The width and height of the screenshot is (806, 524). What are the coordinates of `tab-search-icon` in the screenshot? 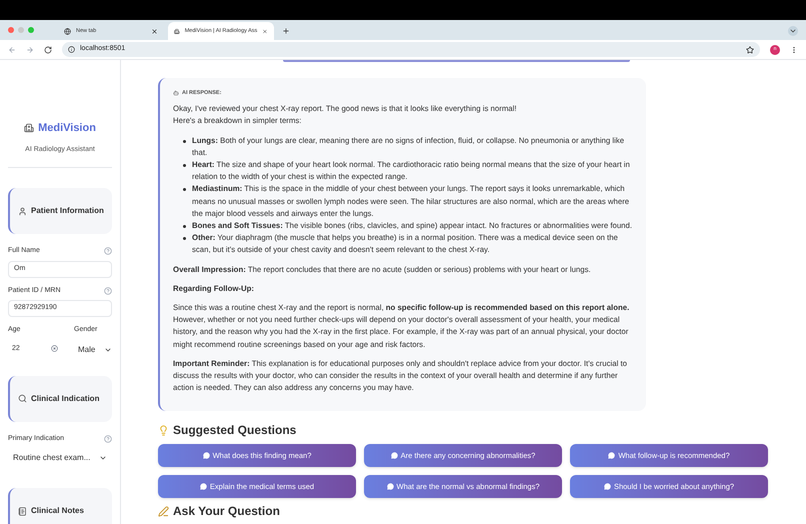 It's located at (793, 31).